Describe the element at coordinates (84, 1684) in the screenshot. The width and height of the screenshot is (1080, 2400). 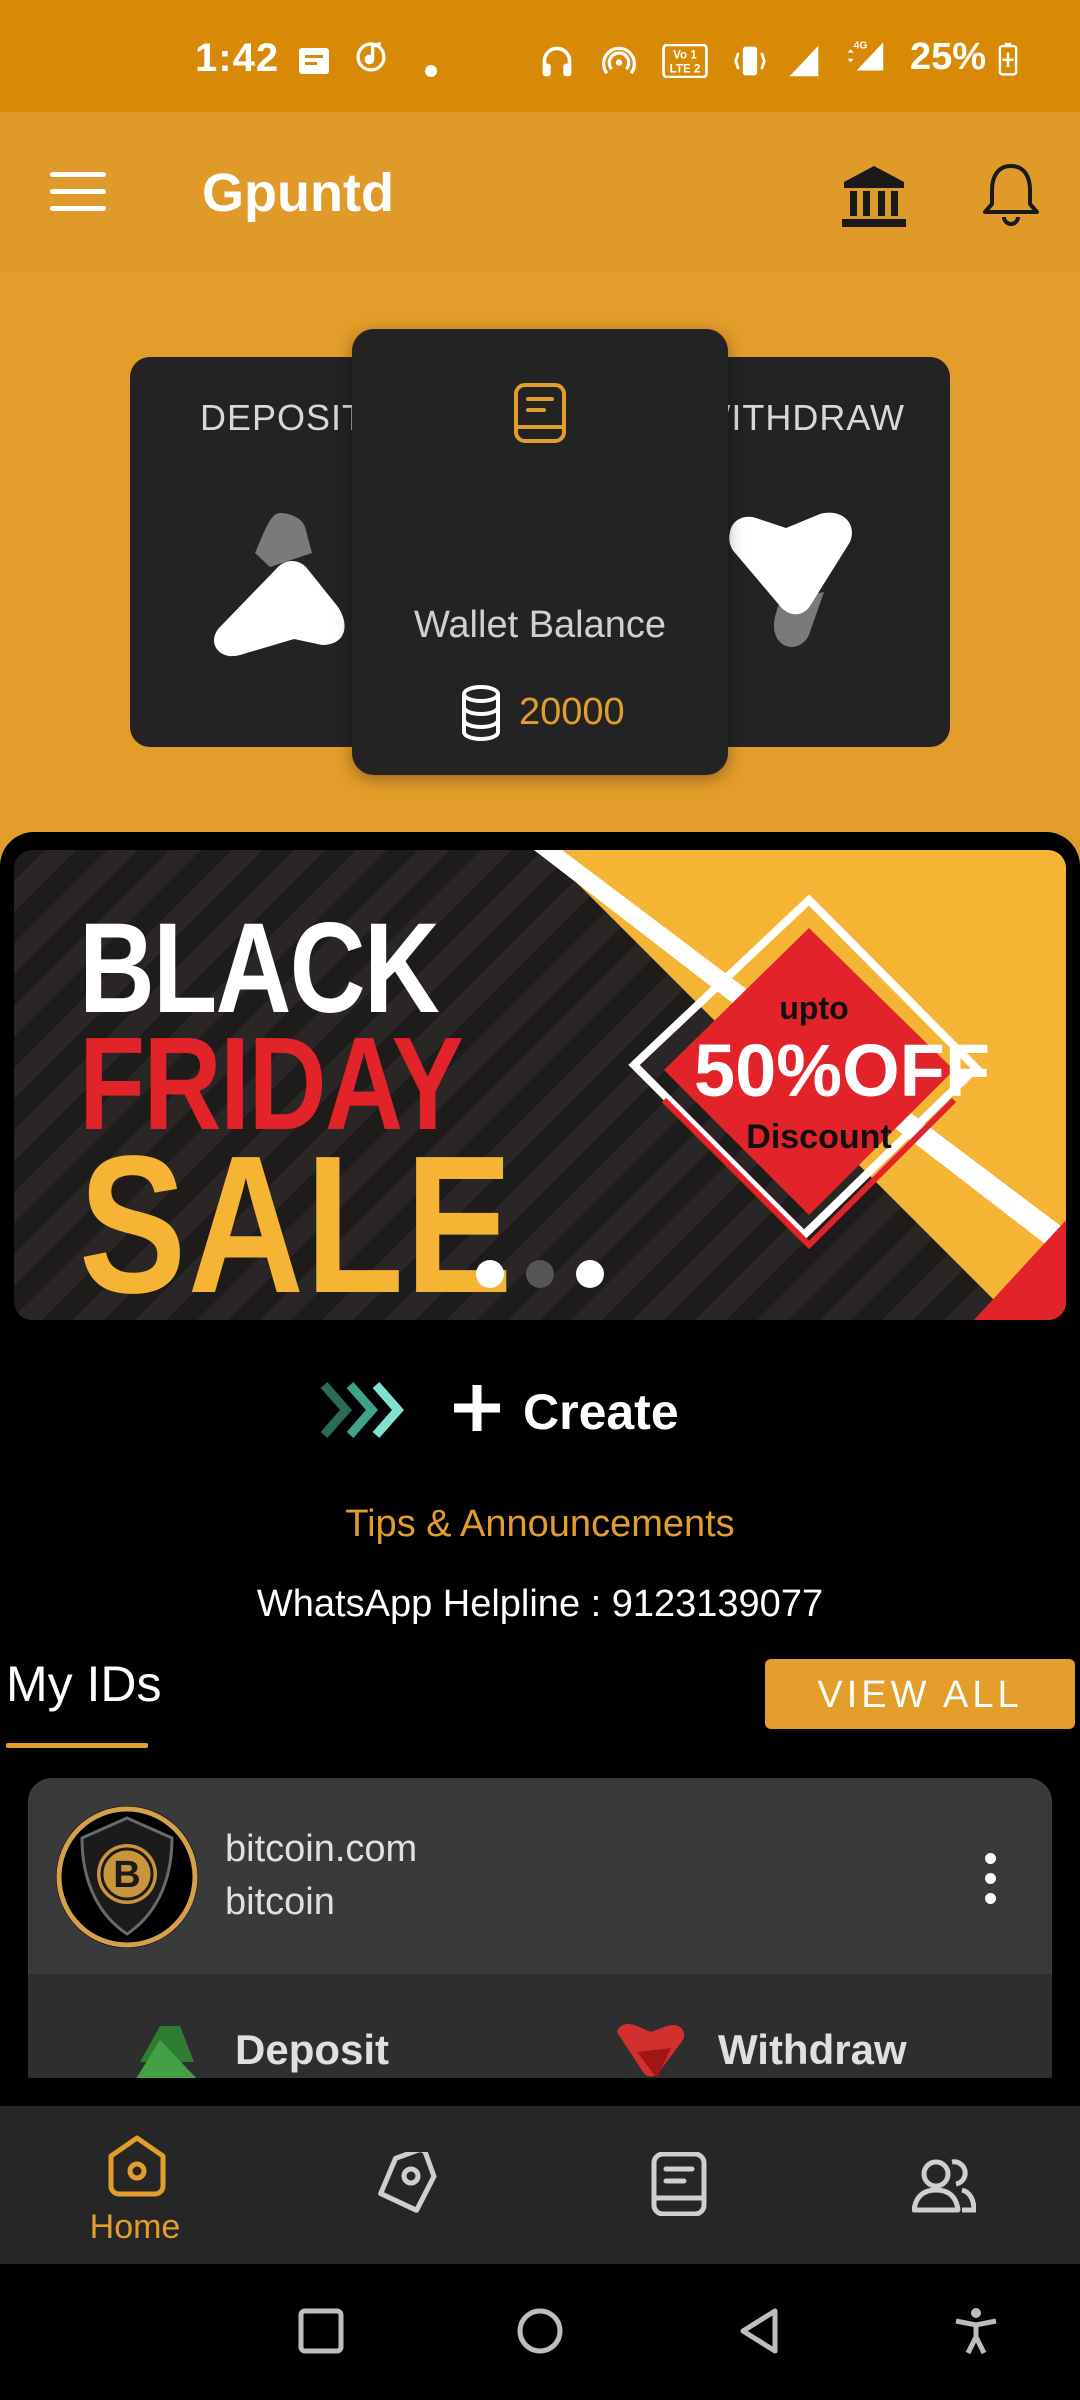
I see `my-ids-title: My IDs` at that location.